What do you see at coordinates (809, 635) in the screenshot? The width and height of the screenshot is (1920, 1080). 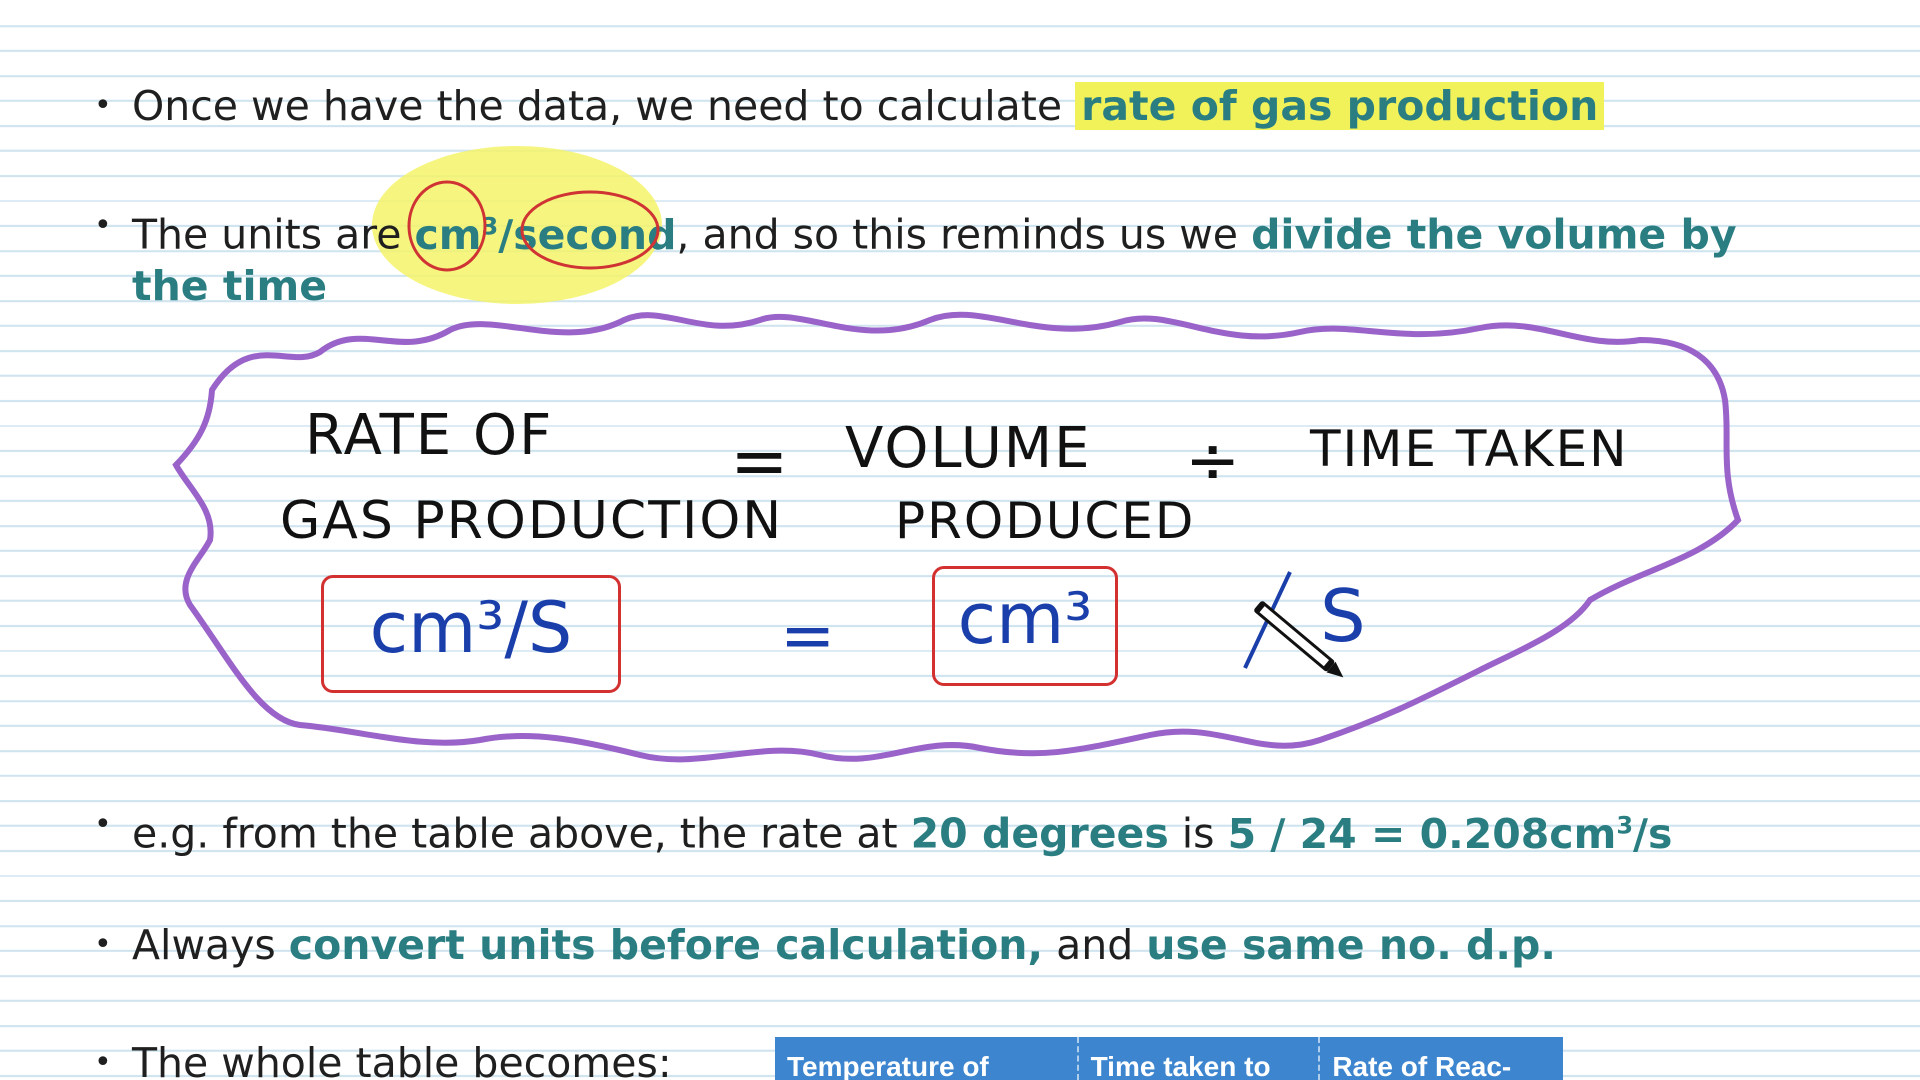 I see `unit-equals: =` at bounding box center [809, 635].